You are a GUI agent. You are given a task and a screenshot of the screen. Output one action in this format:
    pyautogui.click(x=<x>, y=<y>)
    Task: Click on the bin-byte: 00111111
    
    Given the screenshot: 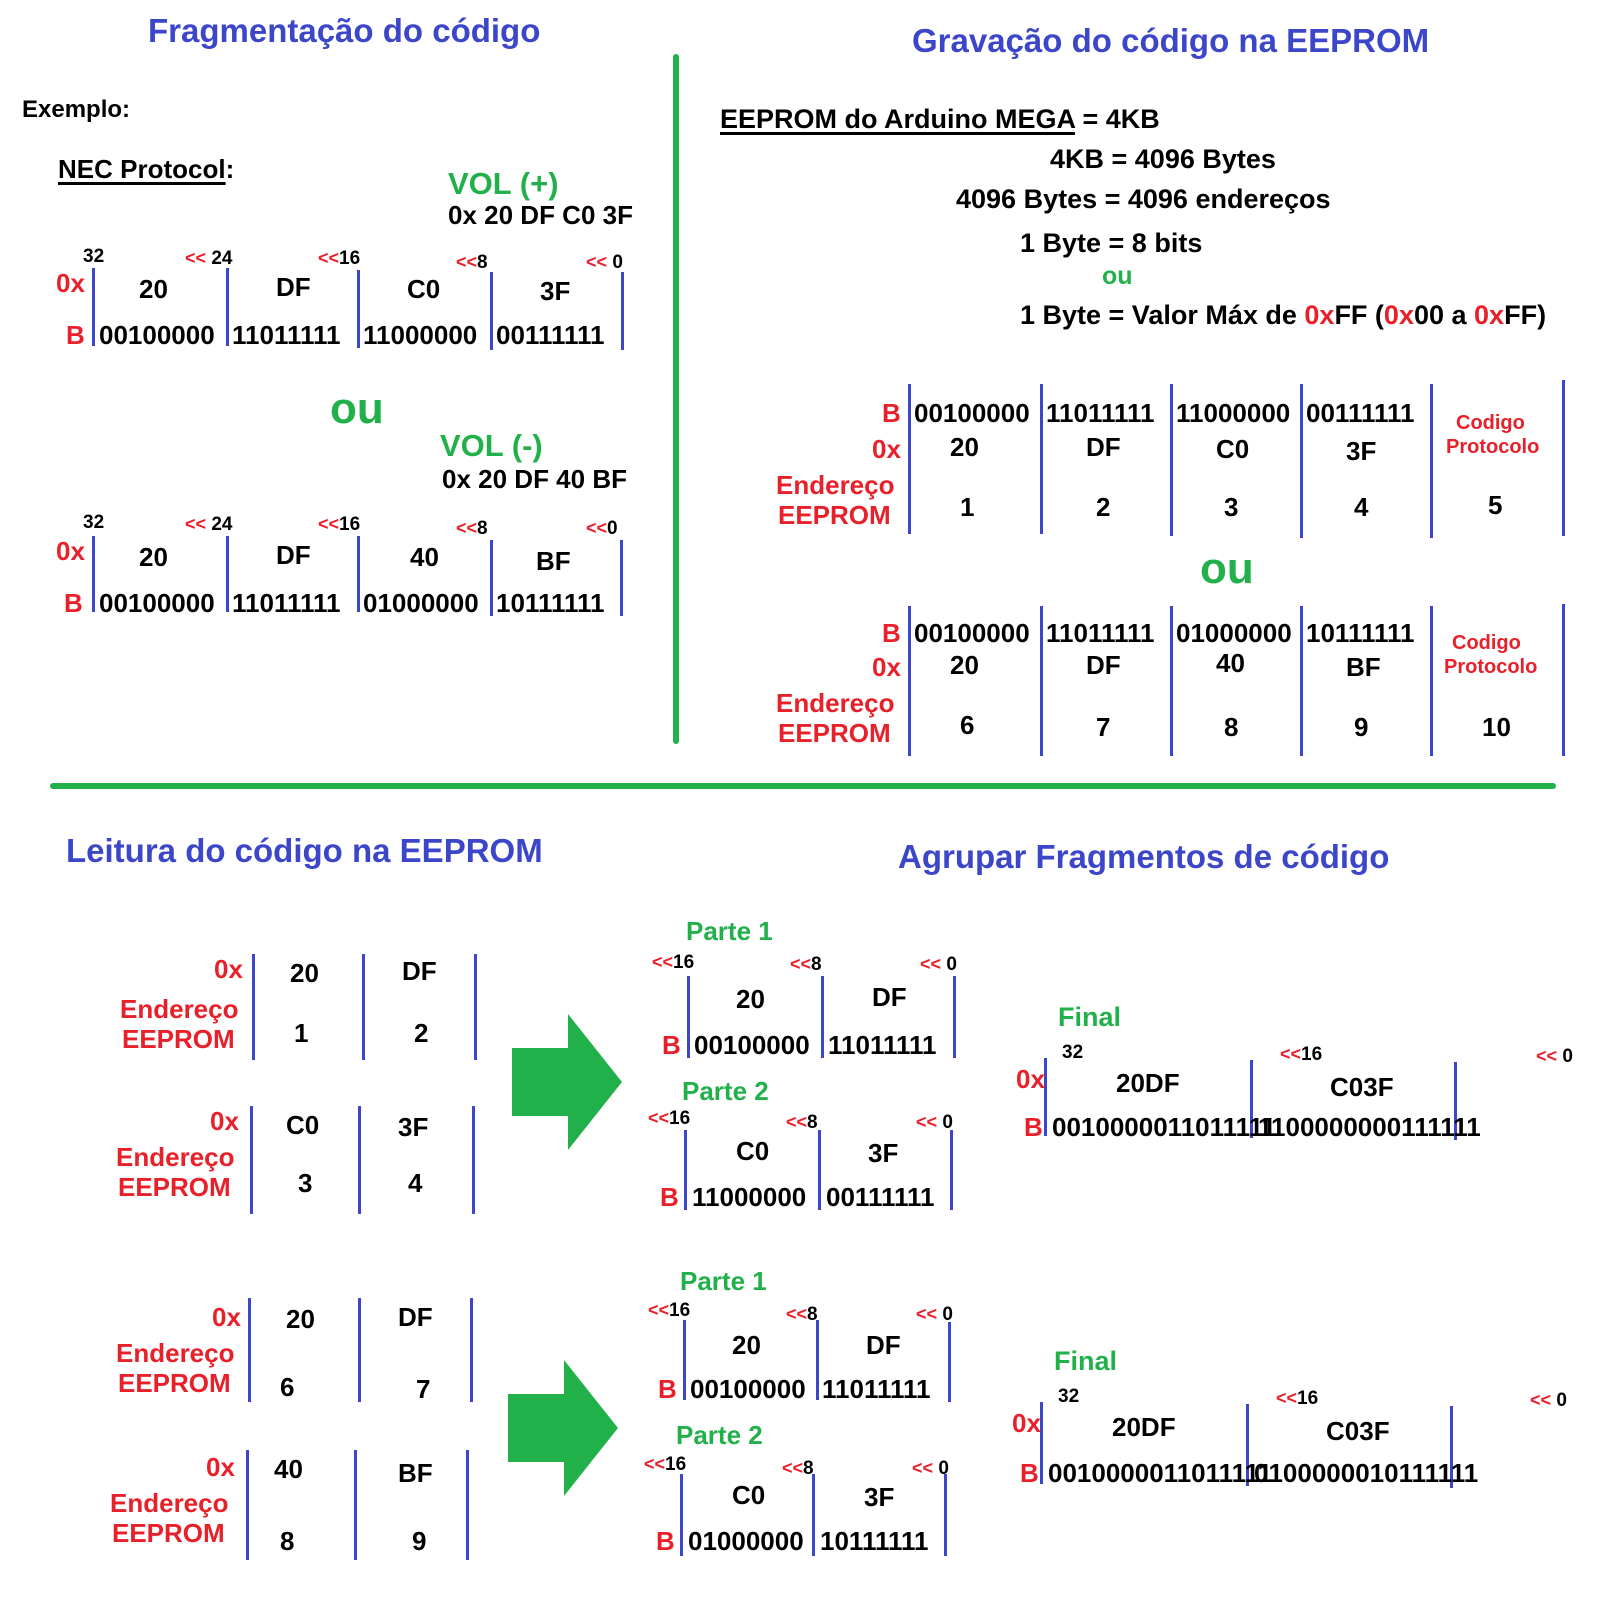 What is the action you would take?
    pyautogui.click(x=1360, y=413)
    